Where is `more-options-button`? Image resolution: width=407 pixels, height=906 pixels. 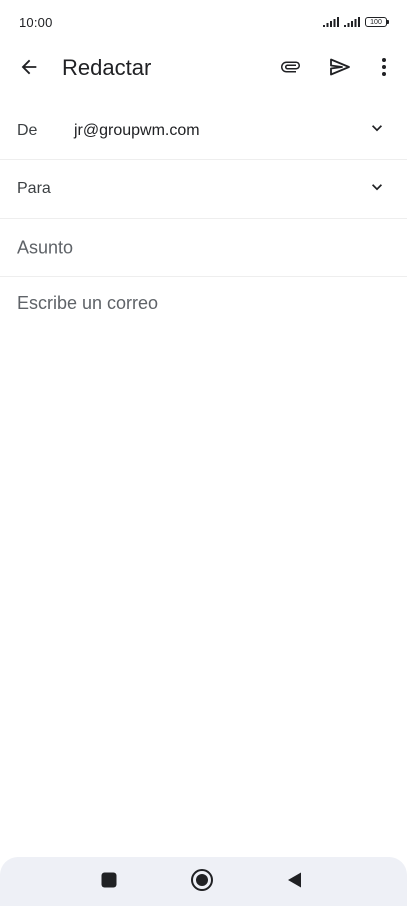
more-options-button is located at coordinates (384, 69).